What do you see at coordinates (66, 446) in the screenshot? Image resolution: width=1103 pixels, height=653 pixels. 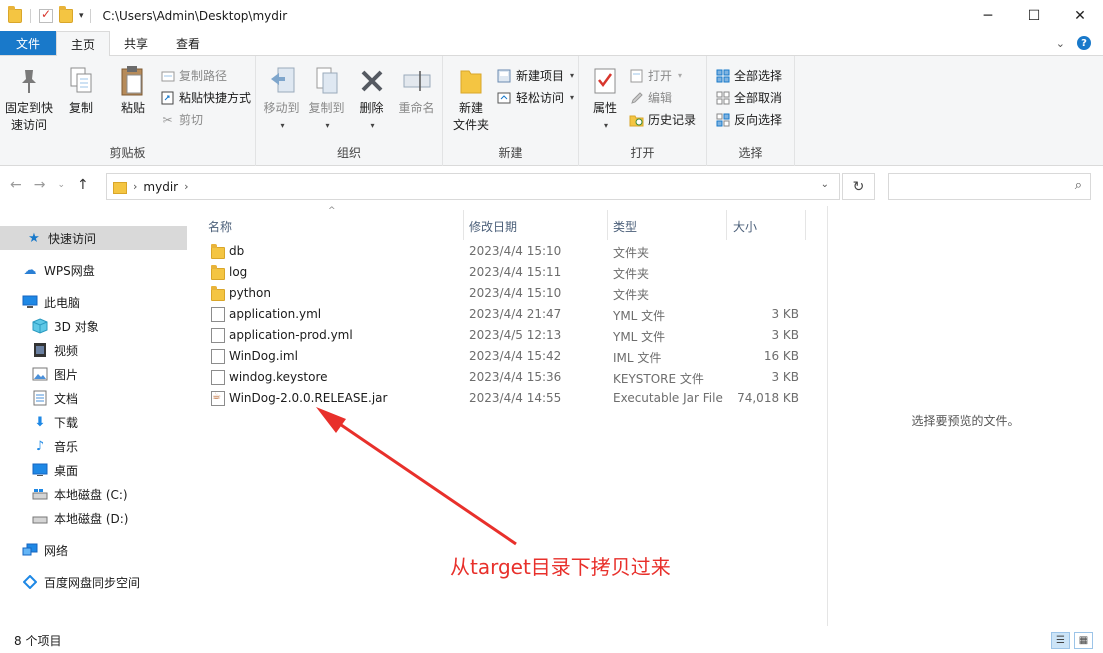 I see `sidebar-item-label: 音乐` at bounding box center [66, 446].